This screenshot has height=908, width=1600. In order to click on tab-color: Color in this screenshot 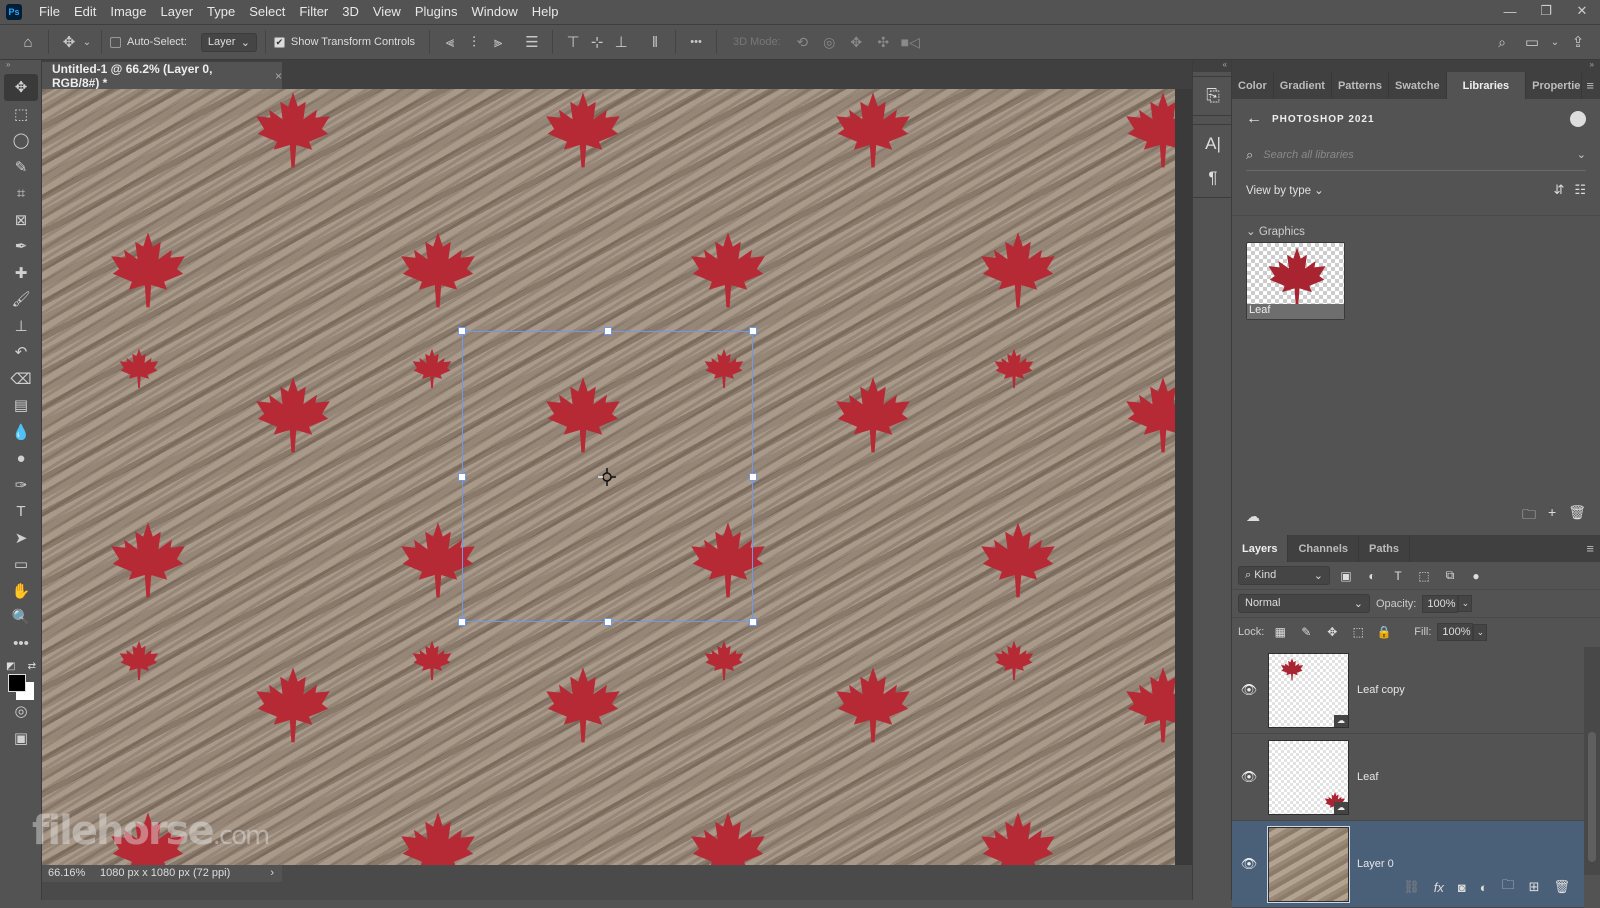, I will do `click(1253, 85)`.